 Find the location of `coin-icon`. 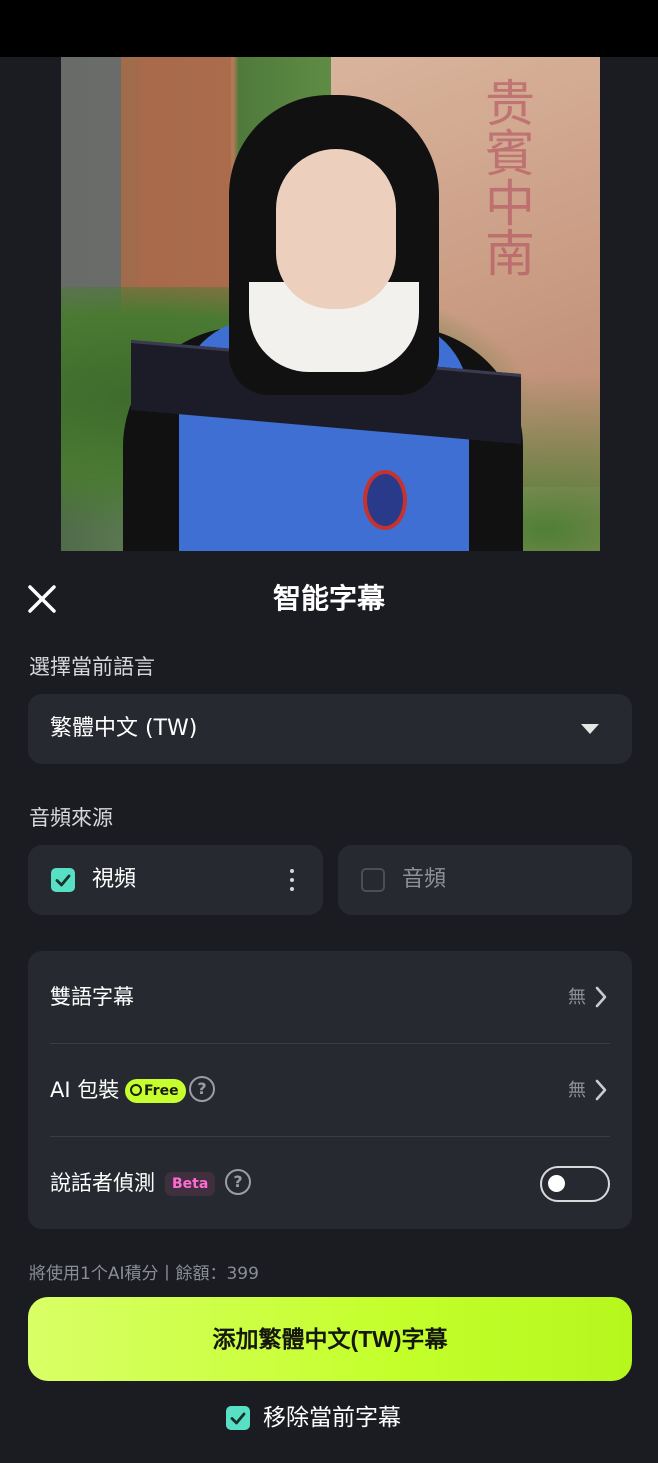

coin-icon is located at coordinates (136, 1090).